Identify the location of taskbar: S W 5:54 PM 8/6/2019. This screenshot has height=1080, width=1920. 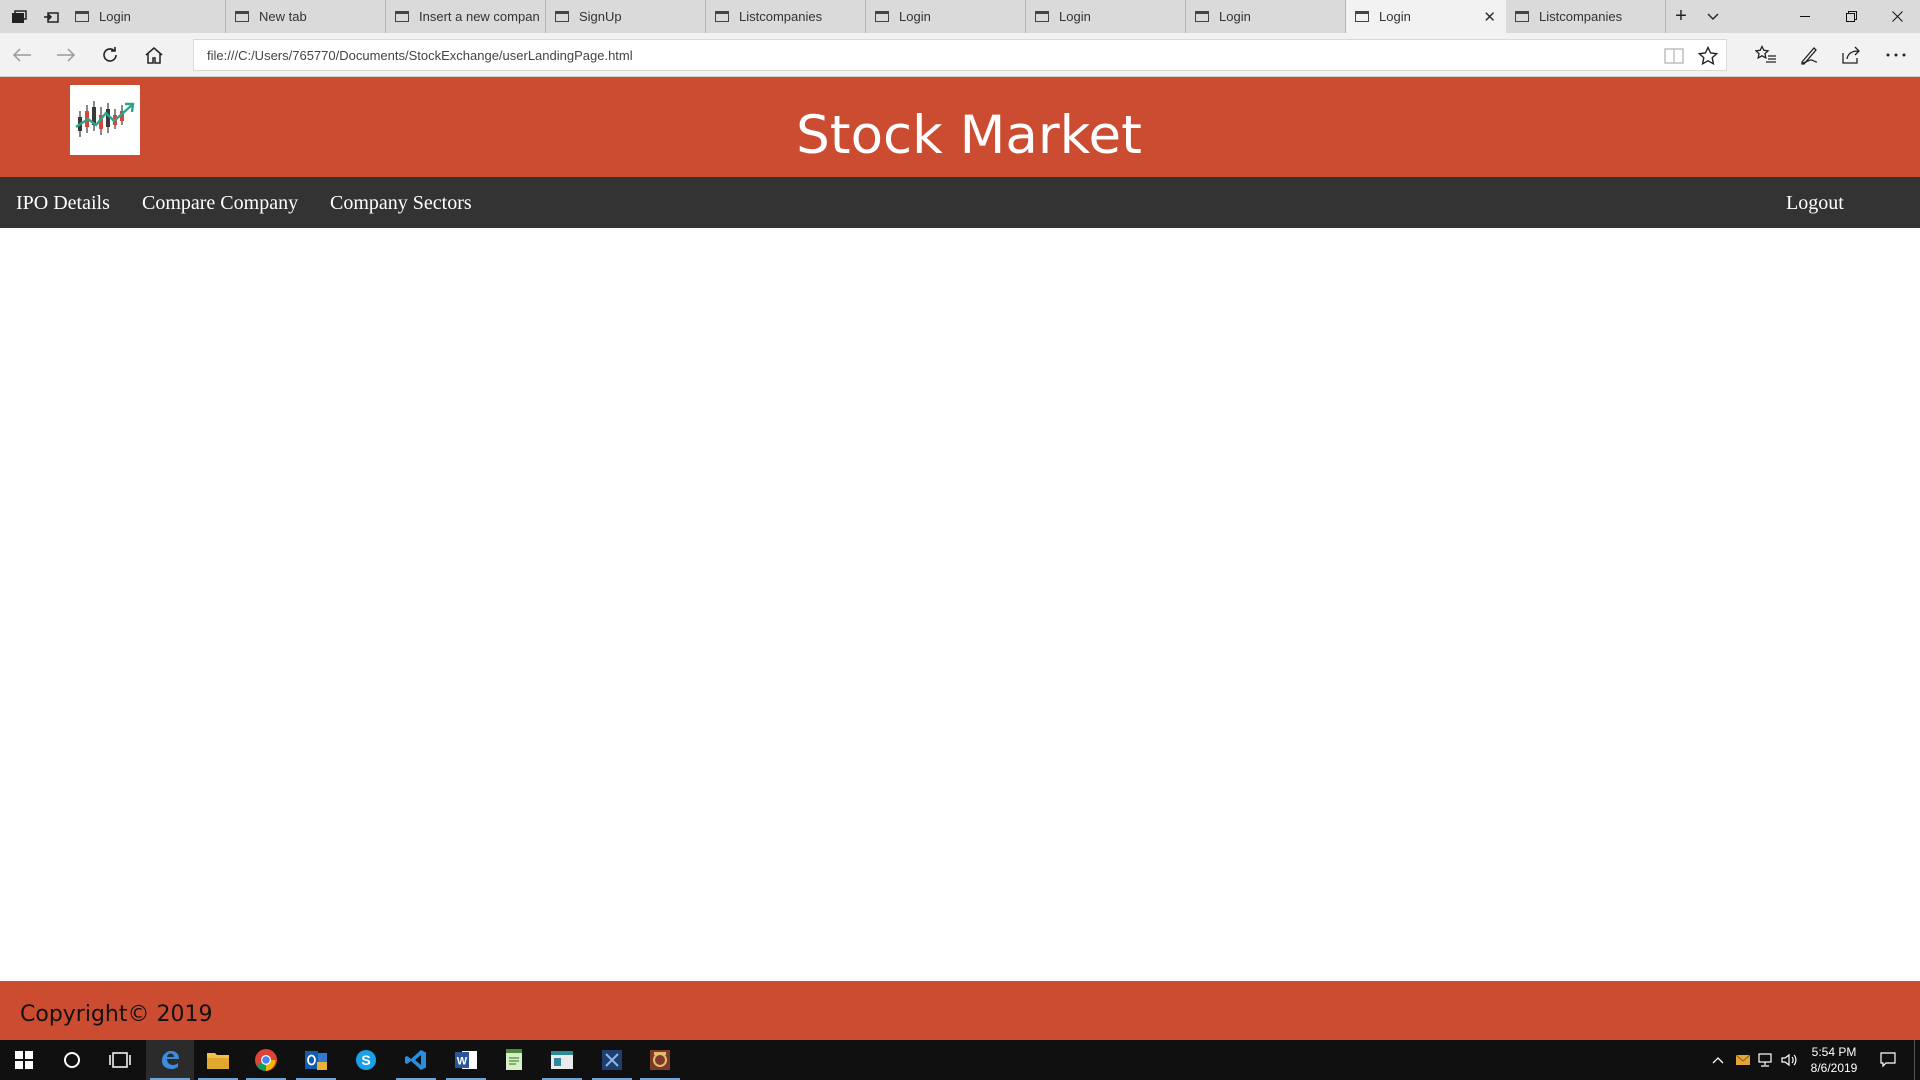
(960, 1060).